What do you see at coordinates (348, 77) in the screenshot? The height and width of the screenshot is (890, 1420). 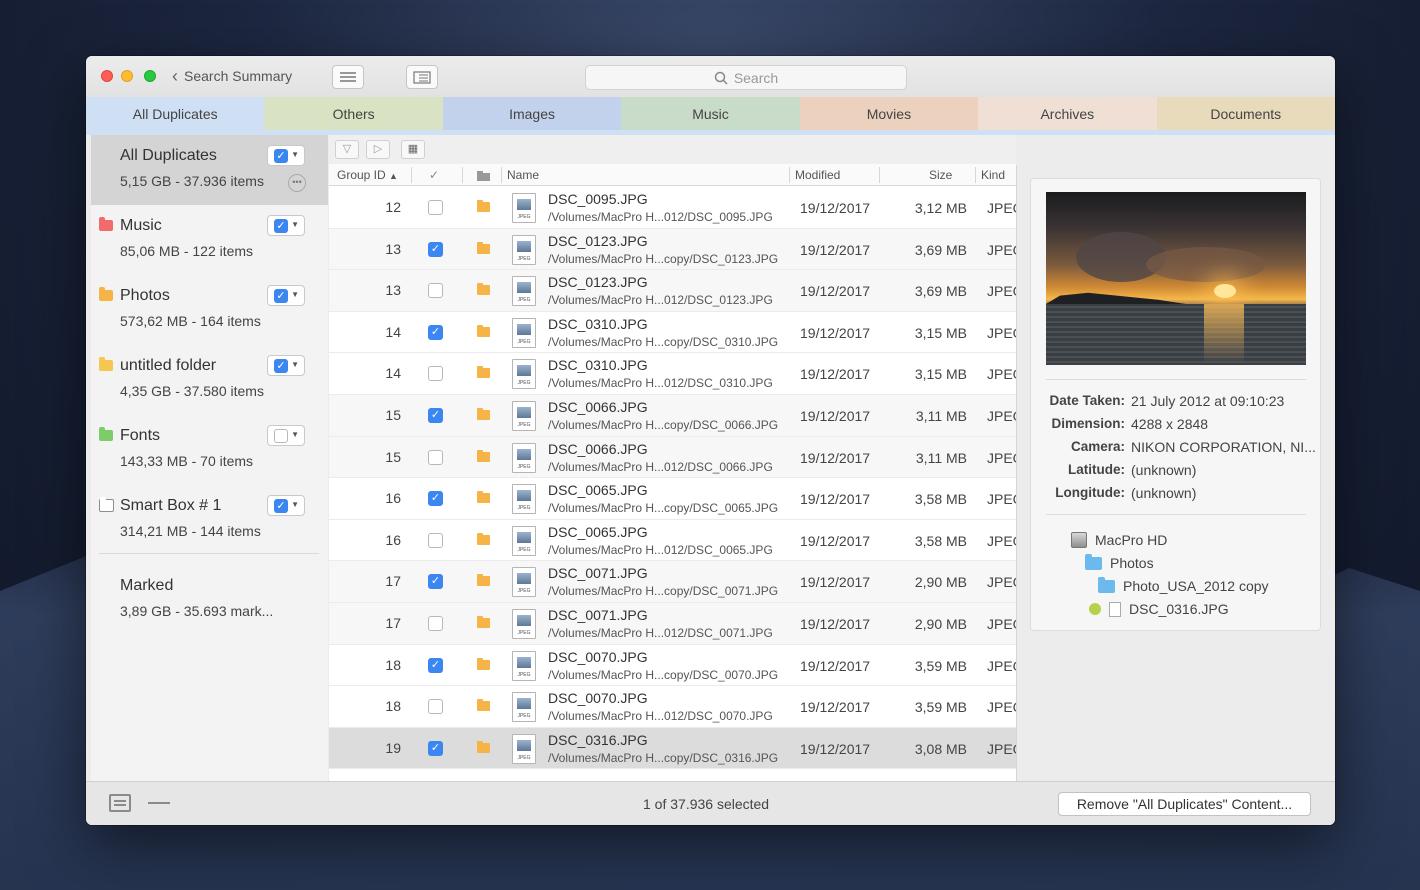 I see `list-view-button` at bounding box center [348, 77].